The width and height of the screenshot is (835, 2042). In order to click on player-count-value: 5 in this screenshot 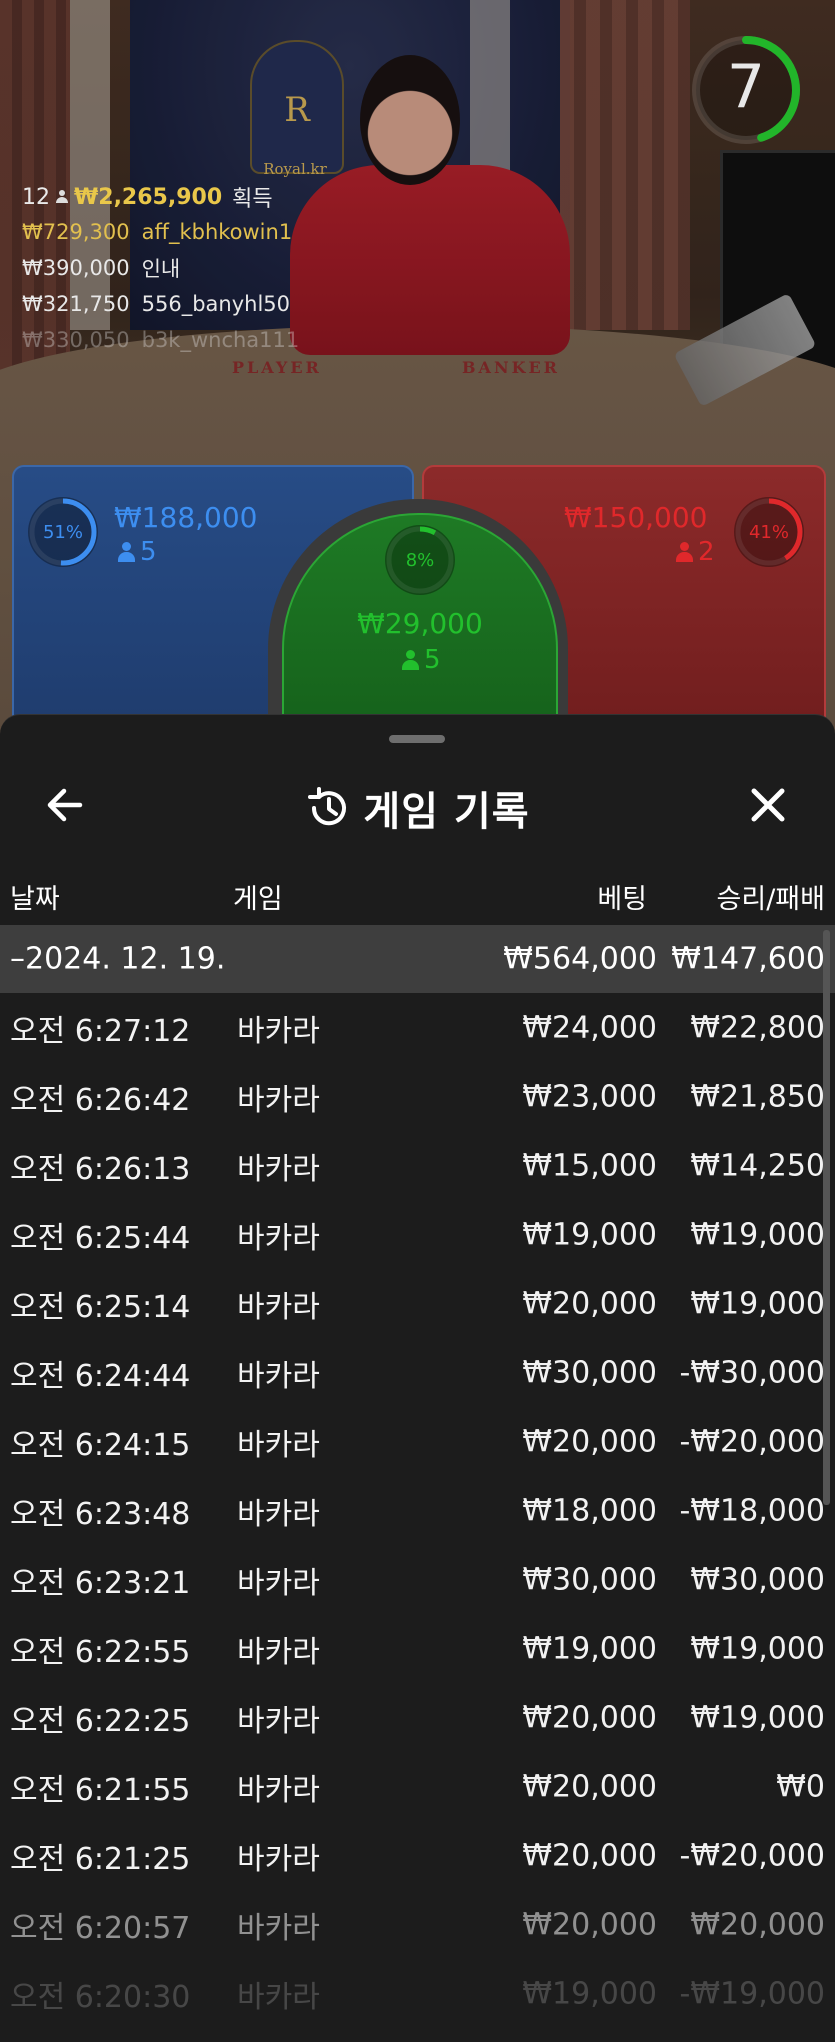, I will do `click(148, 552)`.